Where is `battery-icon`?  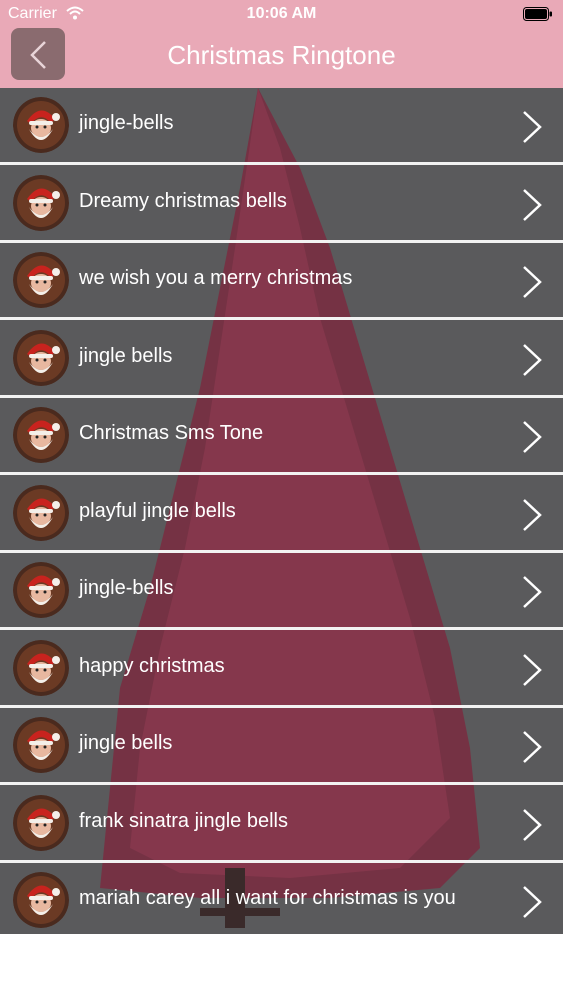
battery-icon is located at coordinates (538, 14).